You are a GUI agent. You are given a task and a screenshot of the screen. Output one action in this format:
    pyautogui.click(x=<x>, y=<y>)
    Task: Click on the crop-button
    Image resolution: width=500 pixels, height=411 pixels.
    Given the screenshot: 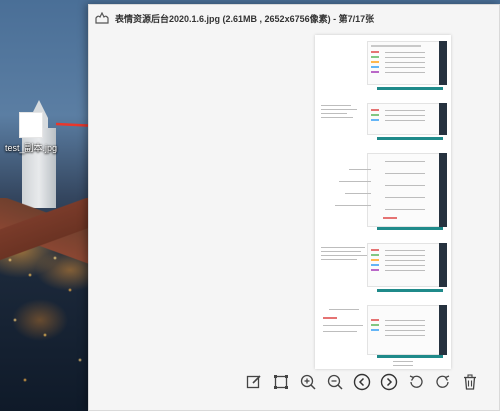 What is the action you would take?
    pyautogui.click(x=281, y=382)
    